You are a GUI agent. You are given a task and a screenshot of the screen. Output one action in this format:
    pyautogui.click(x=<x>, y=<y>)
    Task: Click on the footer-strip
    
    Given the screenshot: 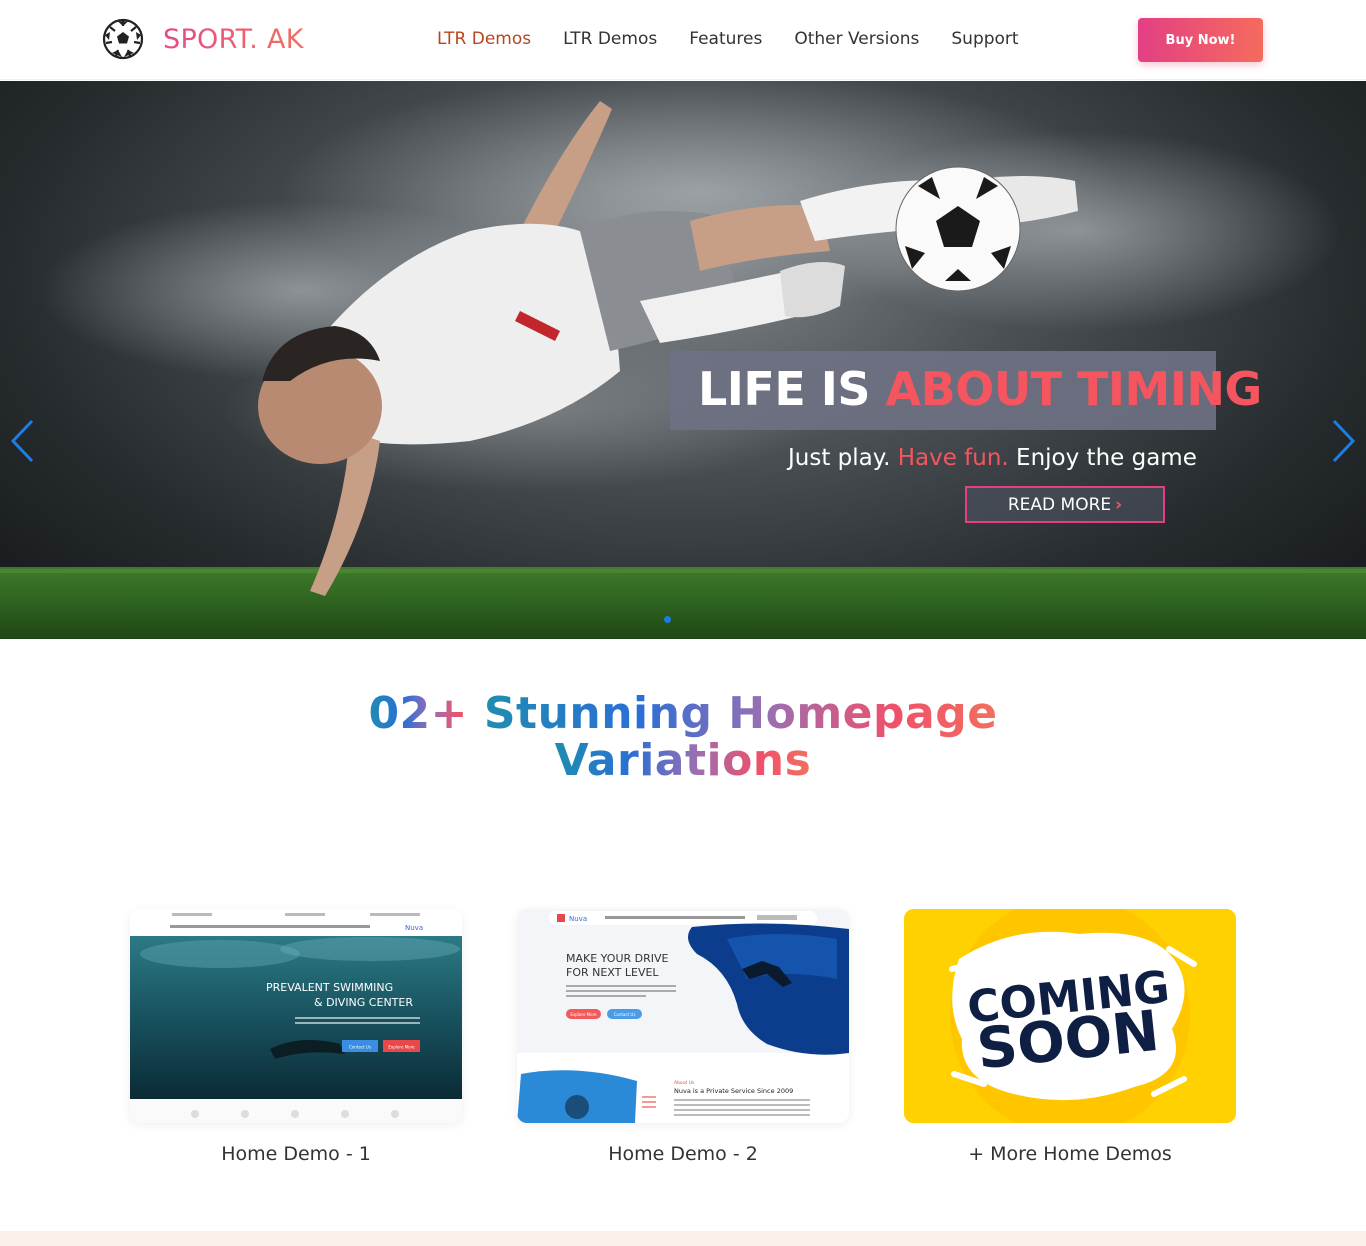 What is the action you would take?
    pyautogui.click(x=683, y=1238)
    